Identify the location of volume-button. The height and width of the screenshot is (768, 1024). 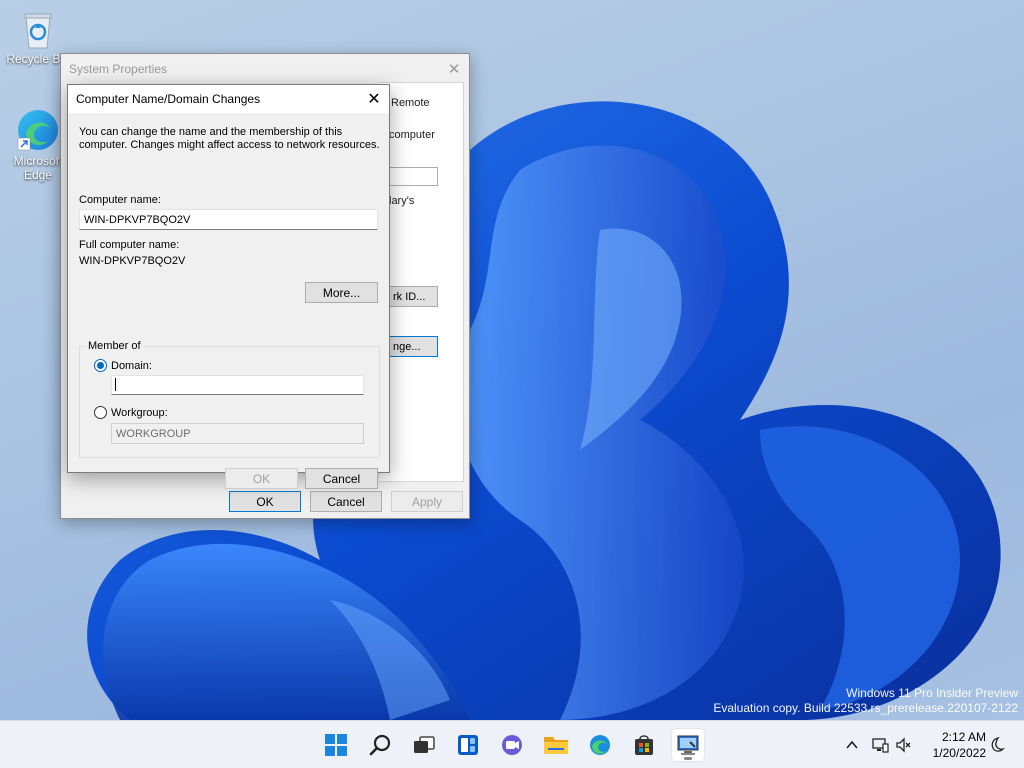
(904, 745).